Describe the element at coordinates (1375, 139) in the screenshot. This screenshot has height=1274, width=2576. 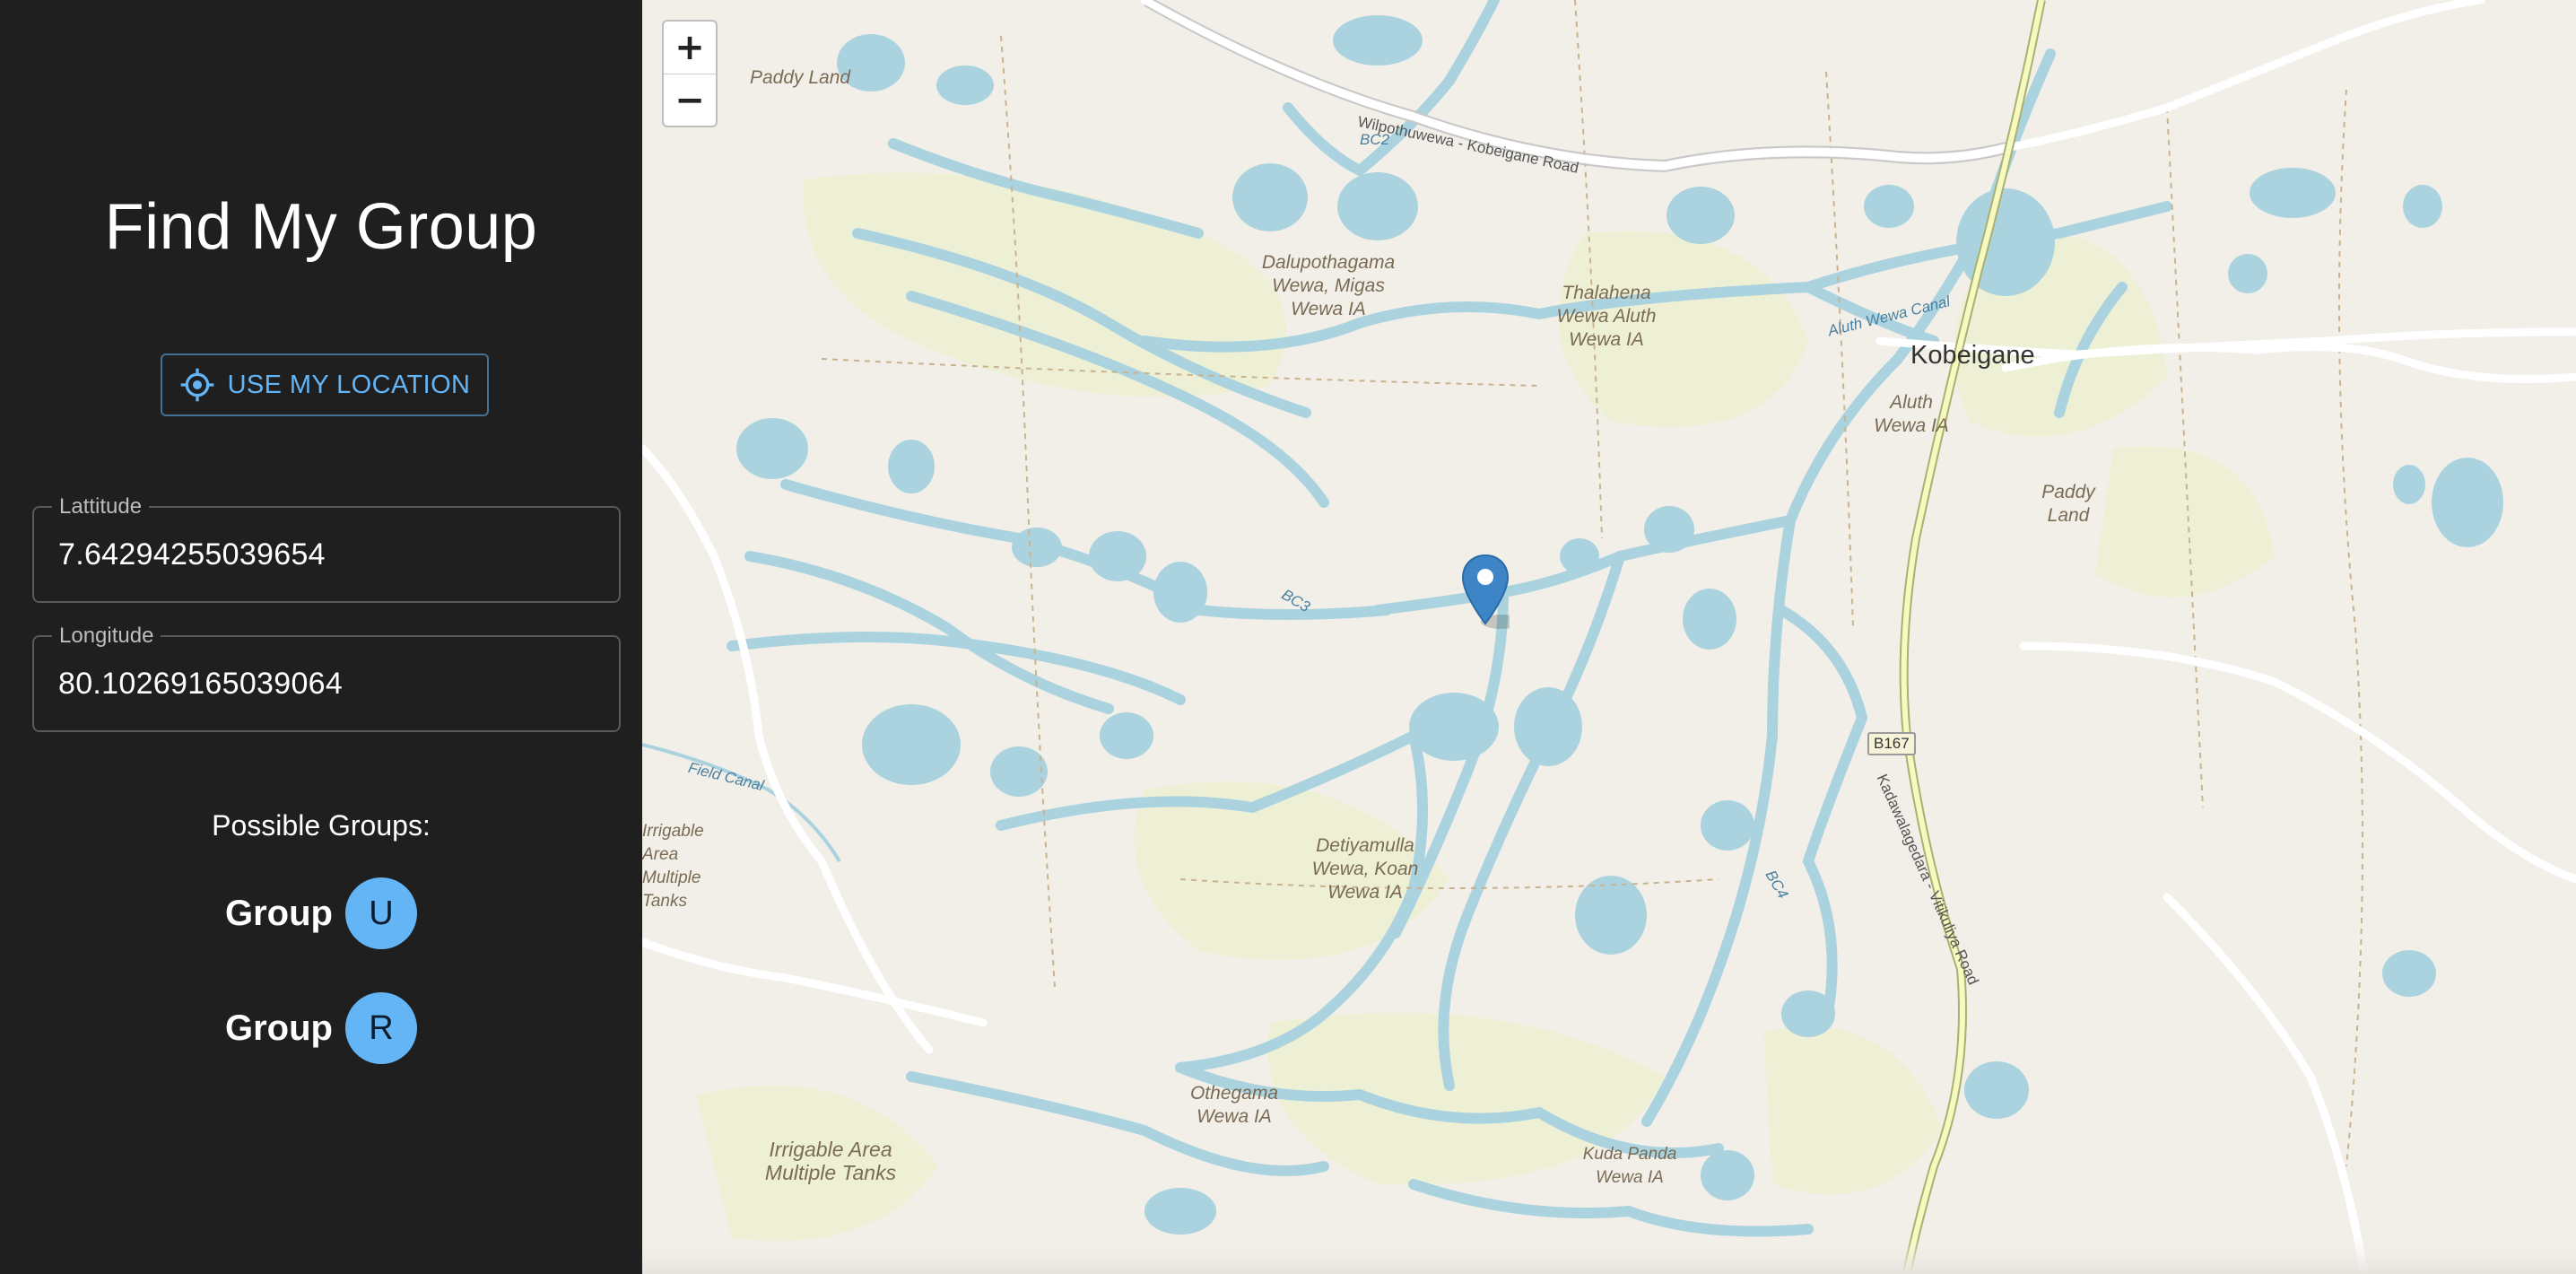
I see `canal-label-bc2: BC2` at that location.